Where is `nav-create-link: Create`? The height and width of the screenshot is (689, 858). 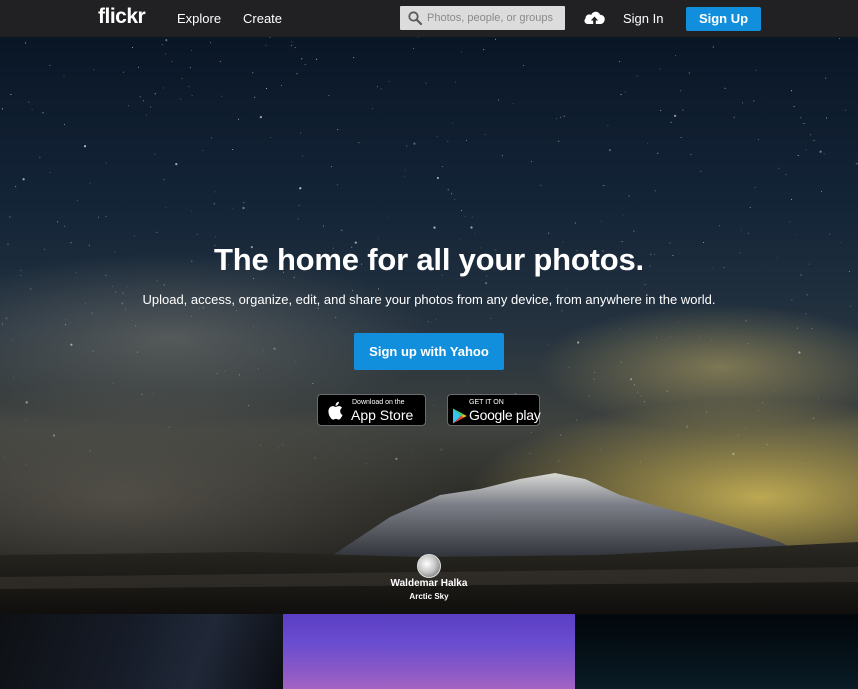
nav-create-link: Create is located at coordinates (262, 18).